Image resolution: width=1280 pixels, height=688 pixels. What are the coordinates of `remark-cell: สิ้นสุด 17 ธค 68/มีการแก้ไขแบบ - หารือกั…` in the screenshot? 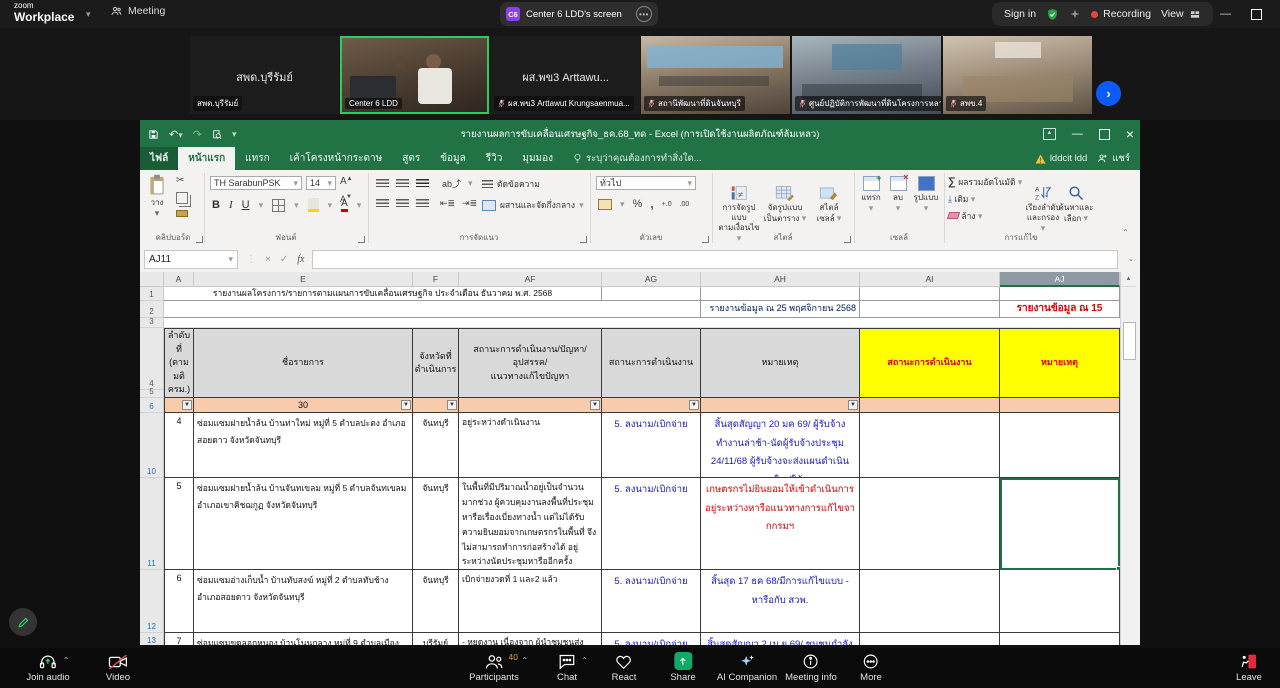 It's located at (780, 601).